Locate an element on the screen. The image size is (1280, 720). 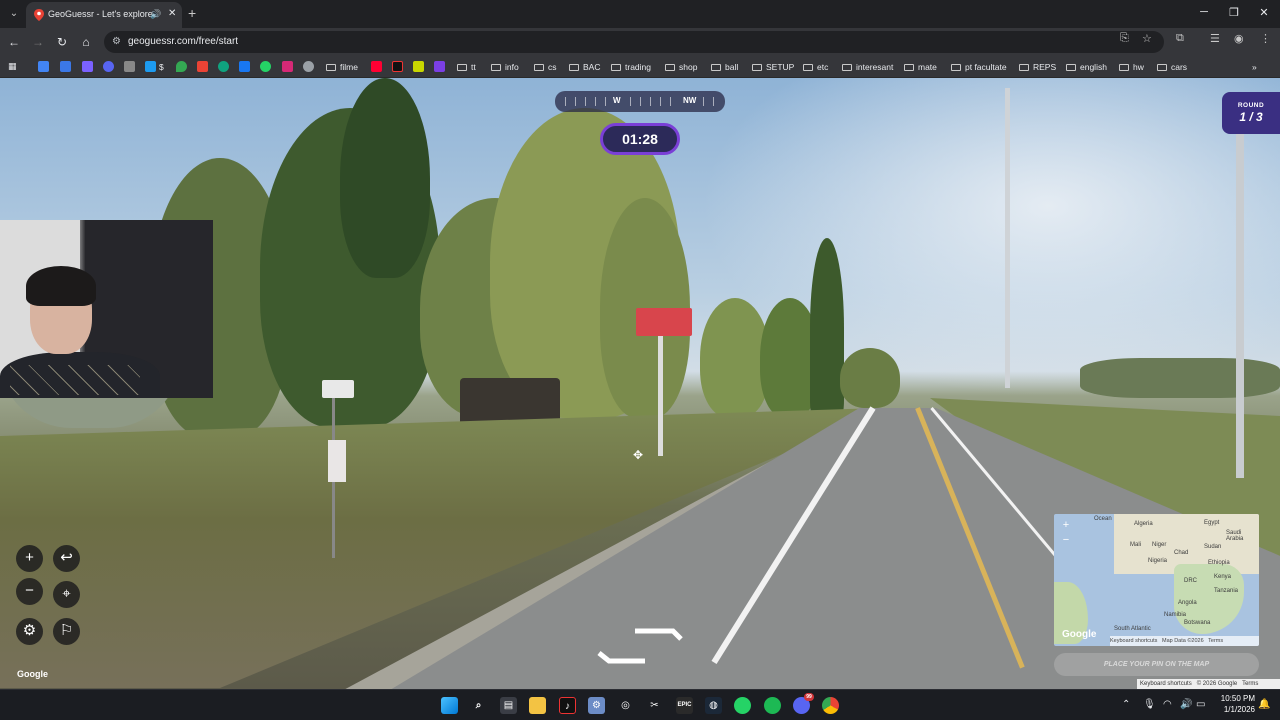
chrome-icon is located at coordinates (830, 705).